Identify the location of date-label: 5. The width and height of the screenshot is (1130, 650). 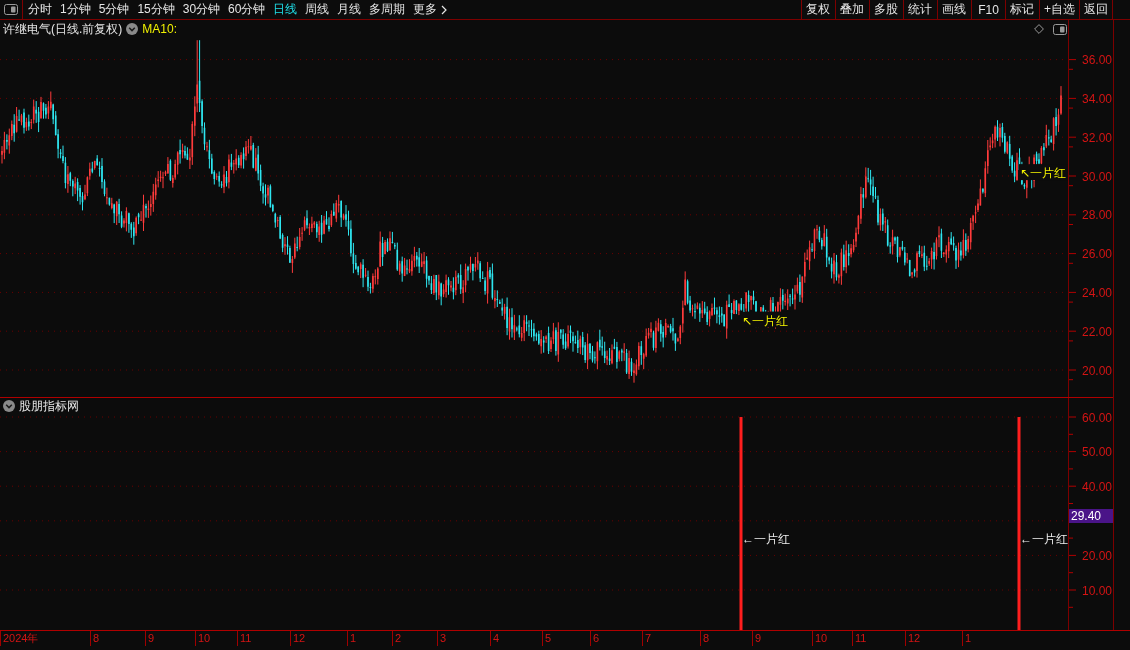
(547, 638).